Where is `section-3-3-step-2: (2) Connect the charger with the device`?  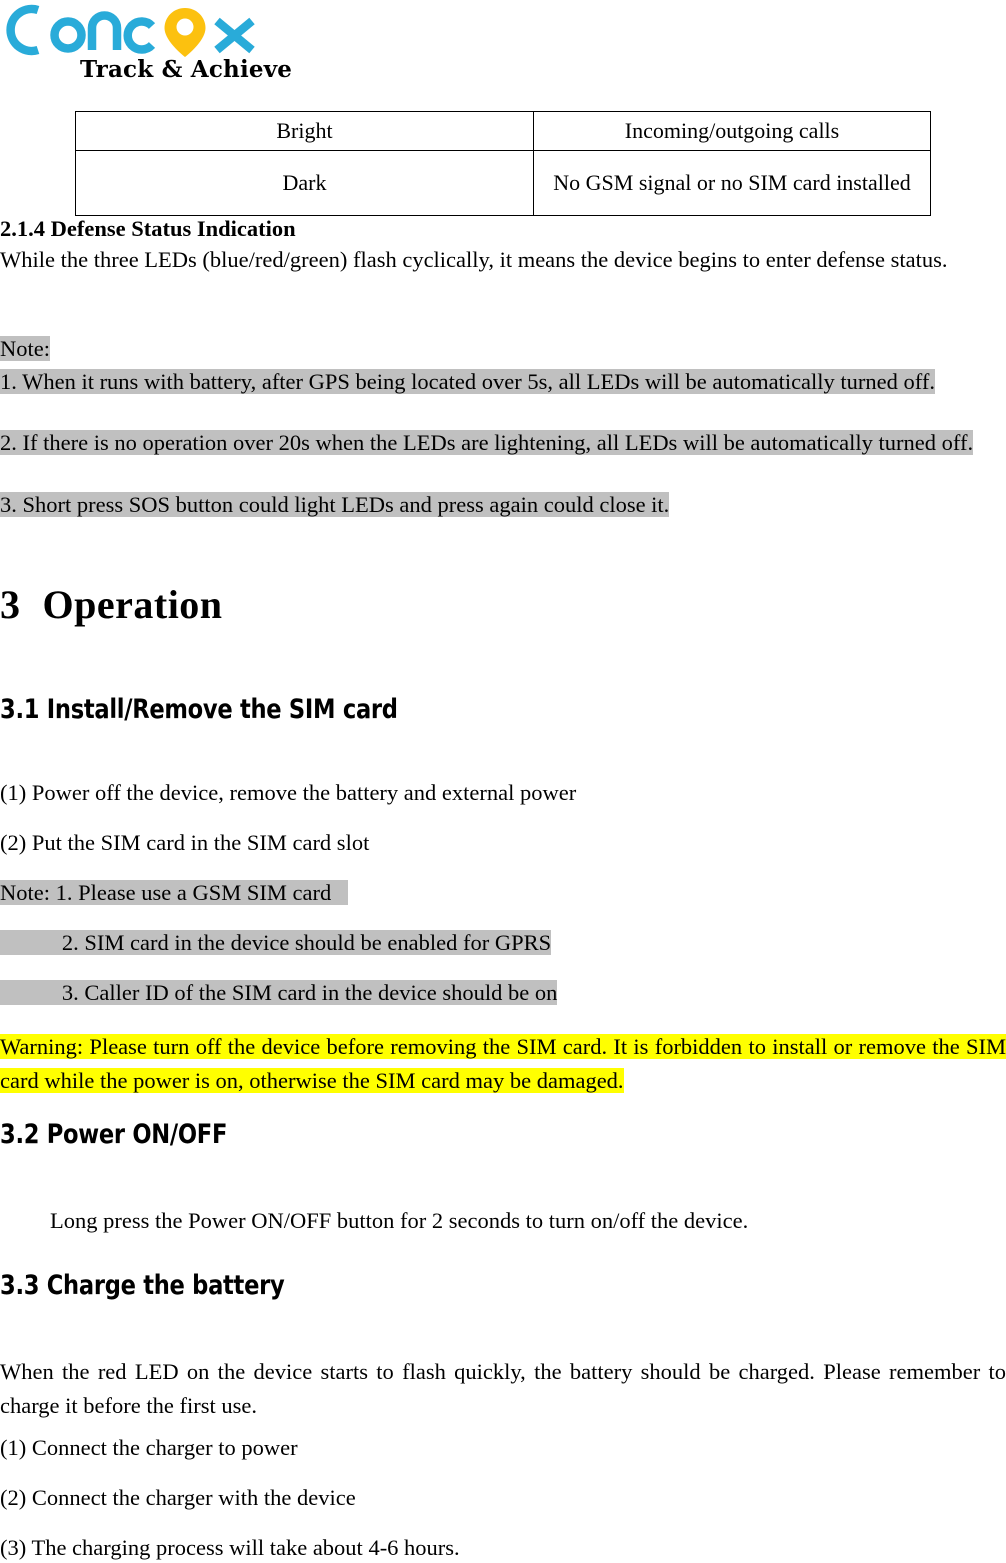 section-3-3-step-2: (2) Connect the charger with the device is located at coordinates (178, 1497).